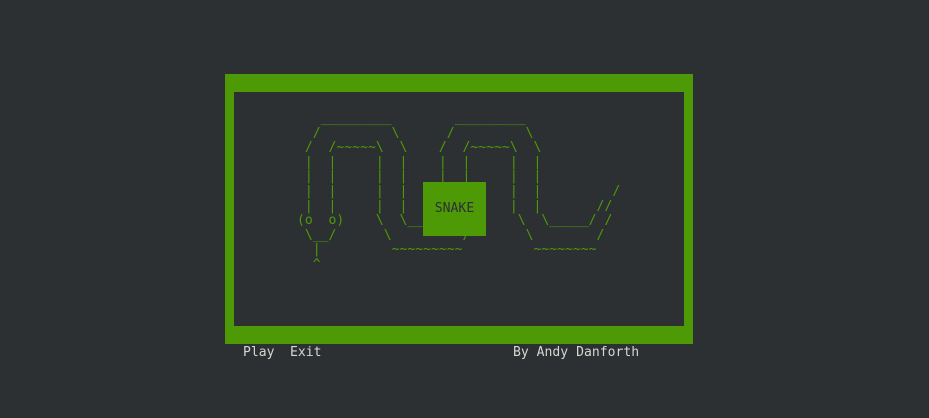 The width and height of the screenshot is (929, 418). What do you see at coordinates (454, 209) in the screenshot?
I see `game-title: SNAKE` at bounding box center [454, 209].